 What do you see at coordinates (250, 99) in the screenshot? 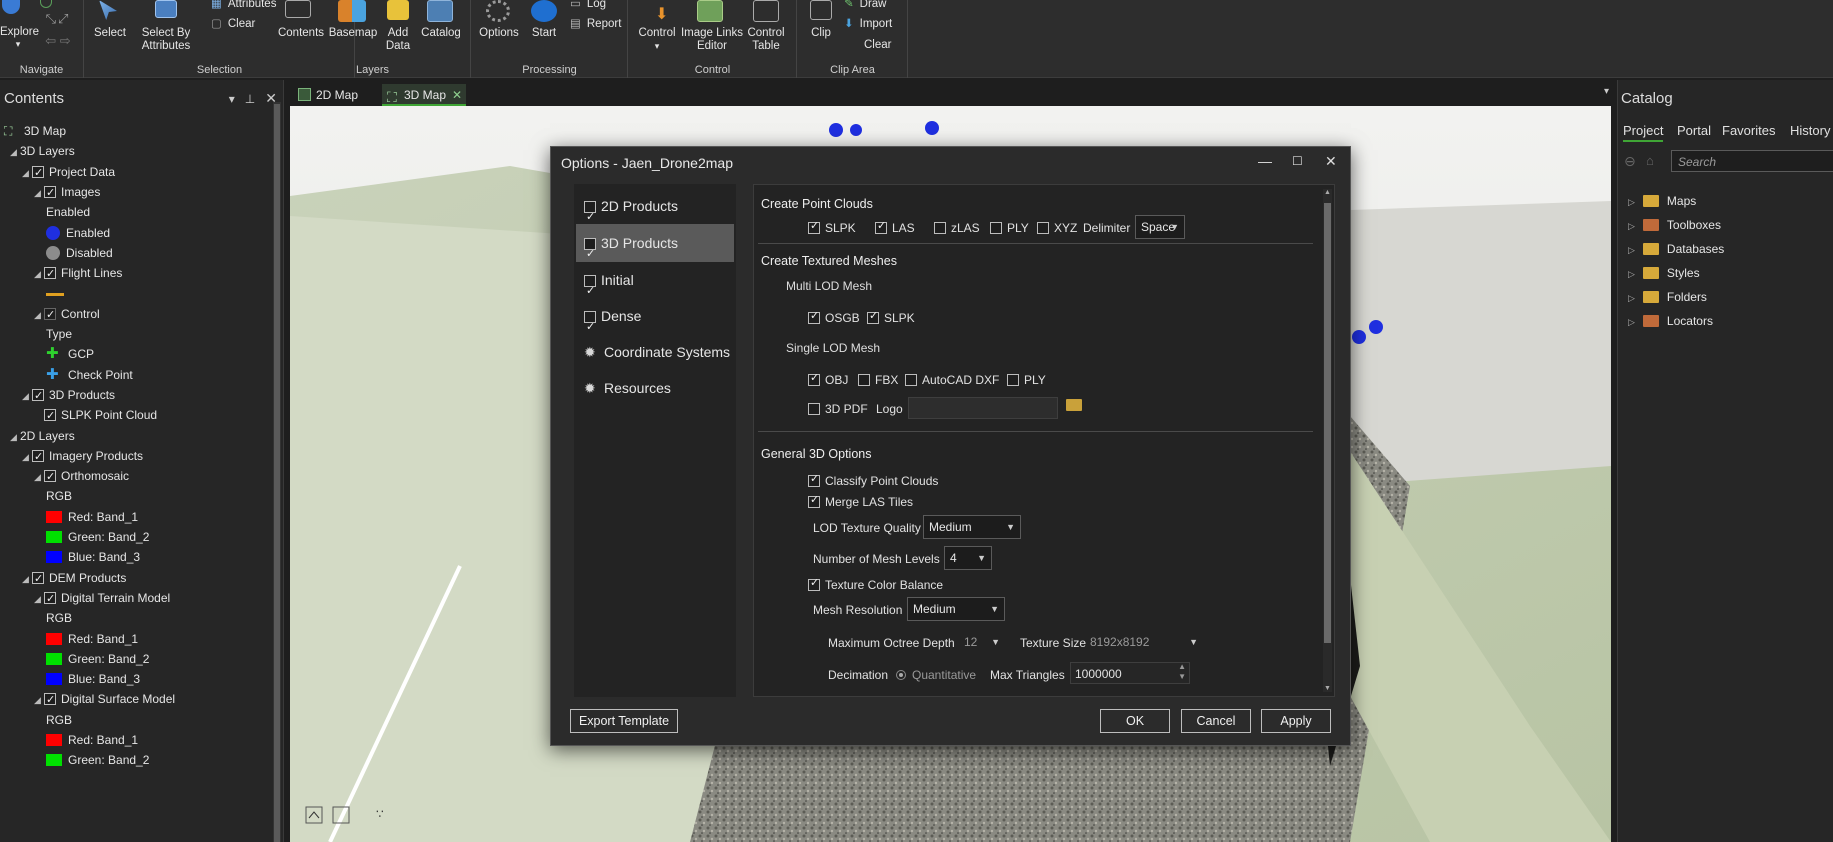
I see `pin-icon: ⊥` at bounding box center [250, 99].